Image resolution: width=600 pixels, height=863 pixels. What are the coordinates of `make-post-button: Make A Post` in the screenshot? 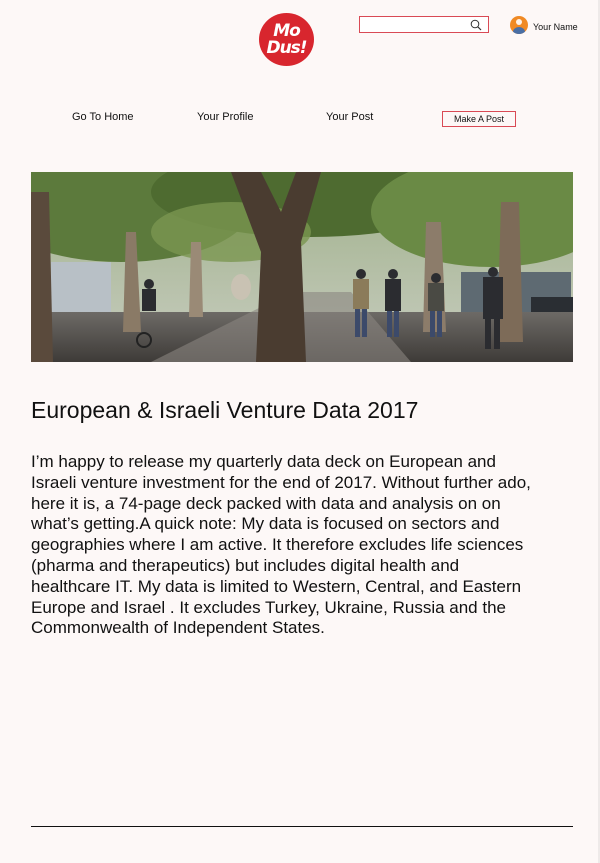 It's located at (479, 119).